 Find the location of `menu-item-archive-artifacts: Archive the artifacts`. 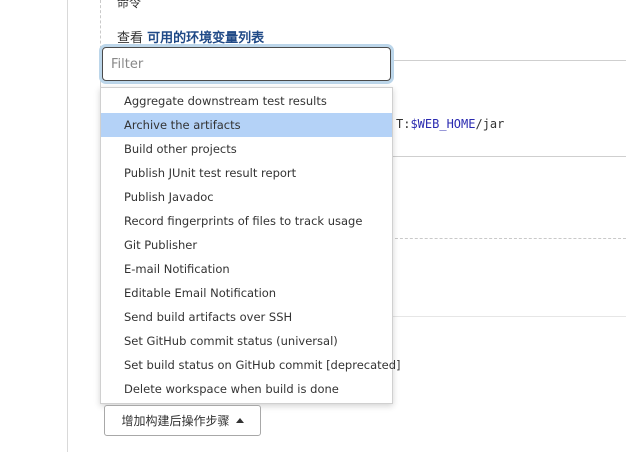

menu-item-archive-artifacts: Archive the artifacts is located at coordinates (246, 125).